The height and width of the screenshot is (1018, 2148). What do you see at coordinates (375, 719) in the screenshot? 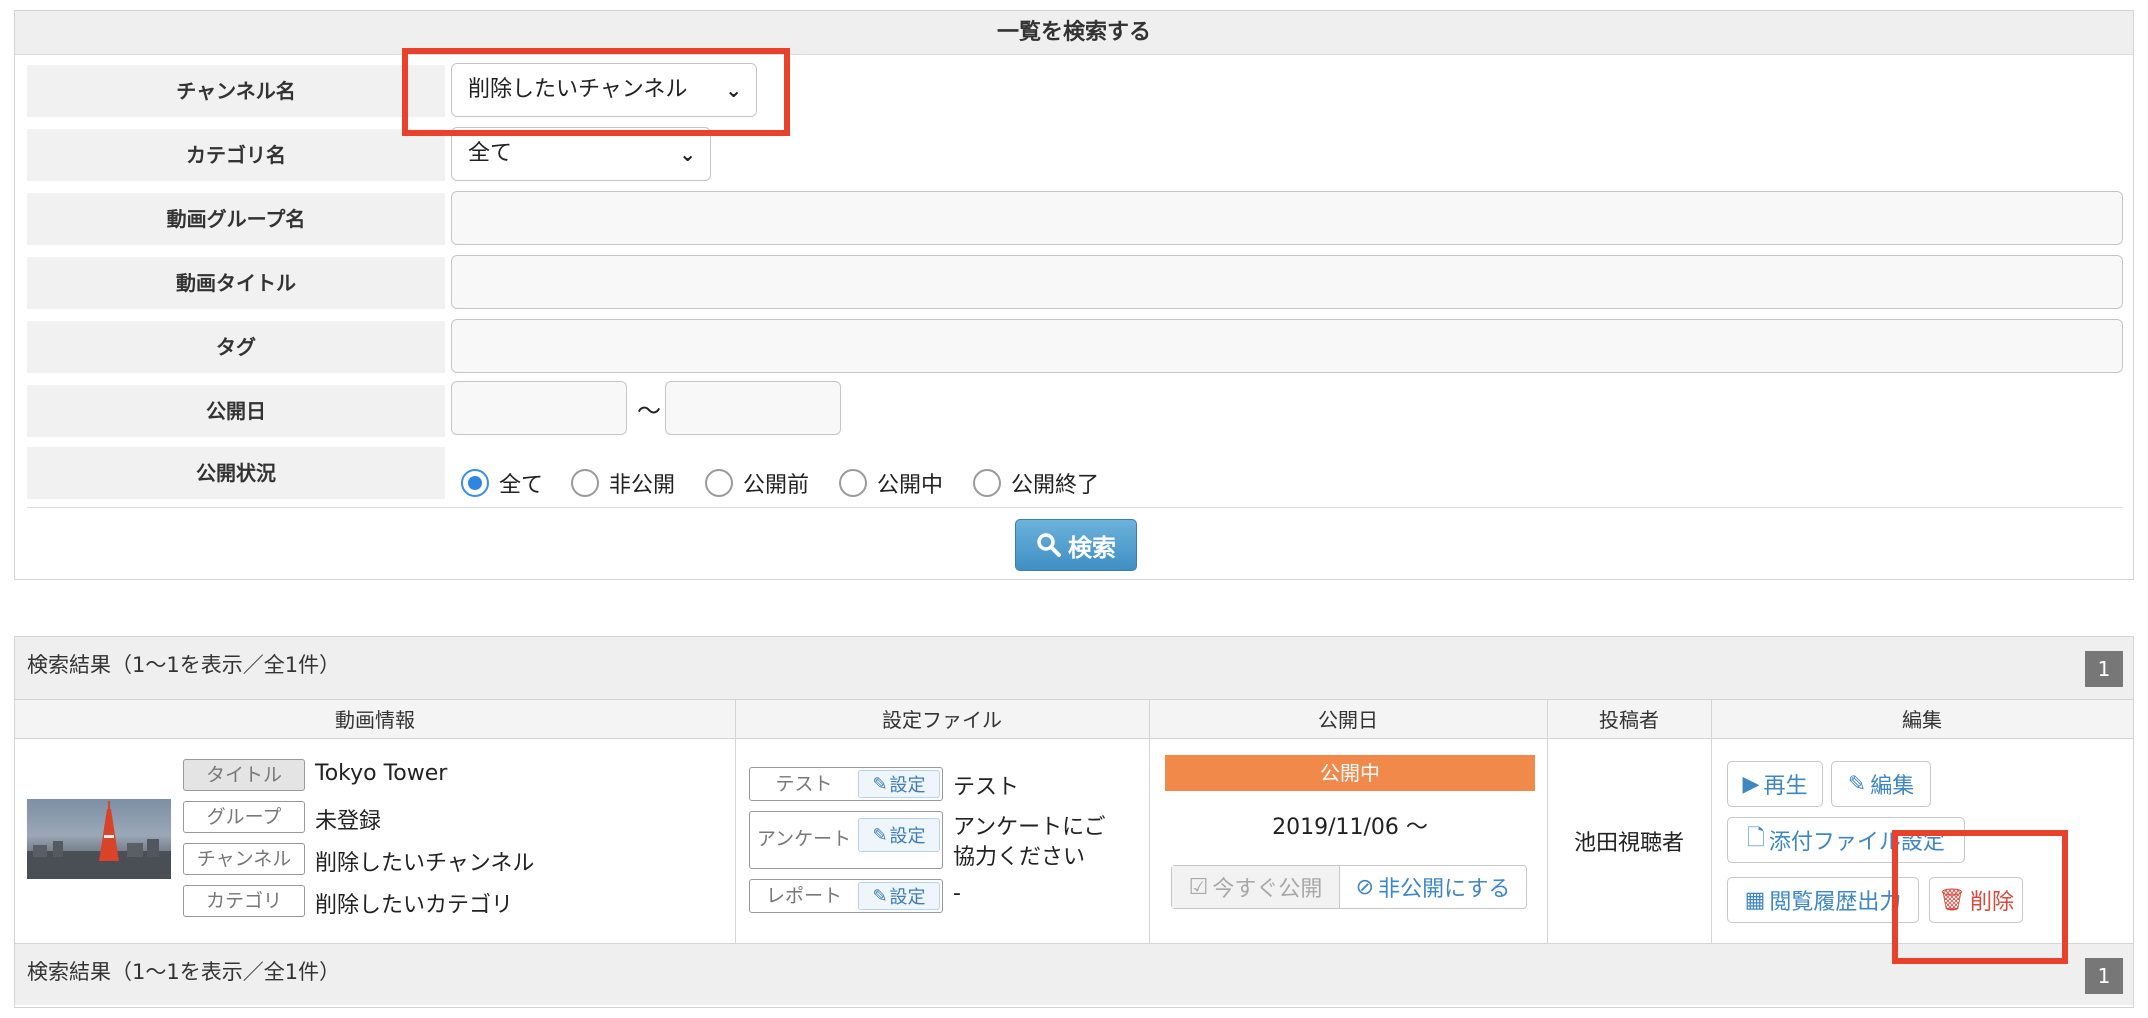
I see `column-header-info: 動画情報` at bounding box center [375, 719].